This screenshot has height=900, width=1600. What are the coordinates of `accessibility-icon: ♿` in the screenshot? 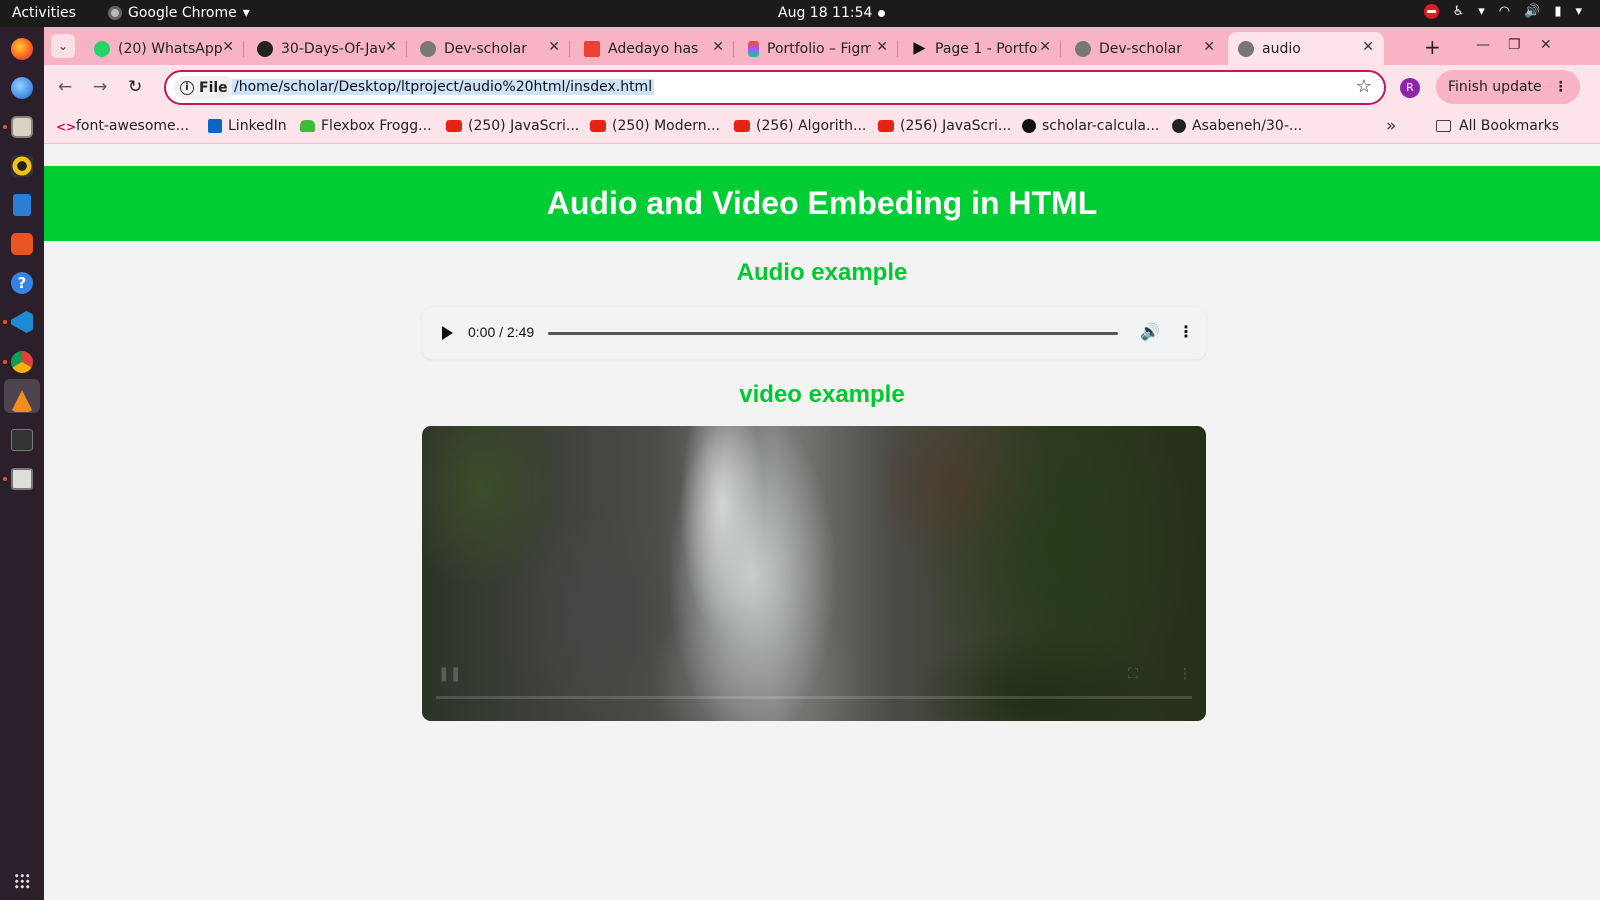 It's located at (1458, 11).